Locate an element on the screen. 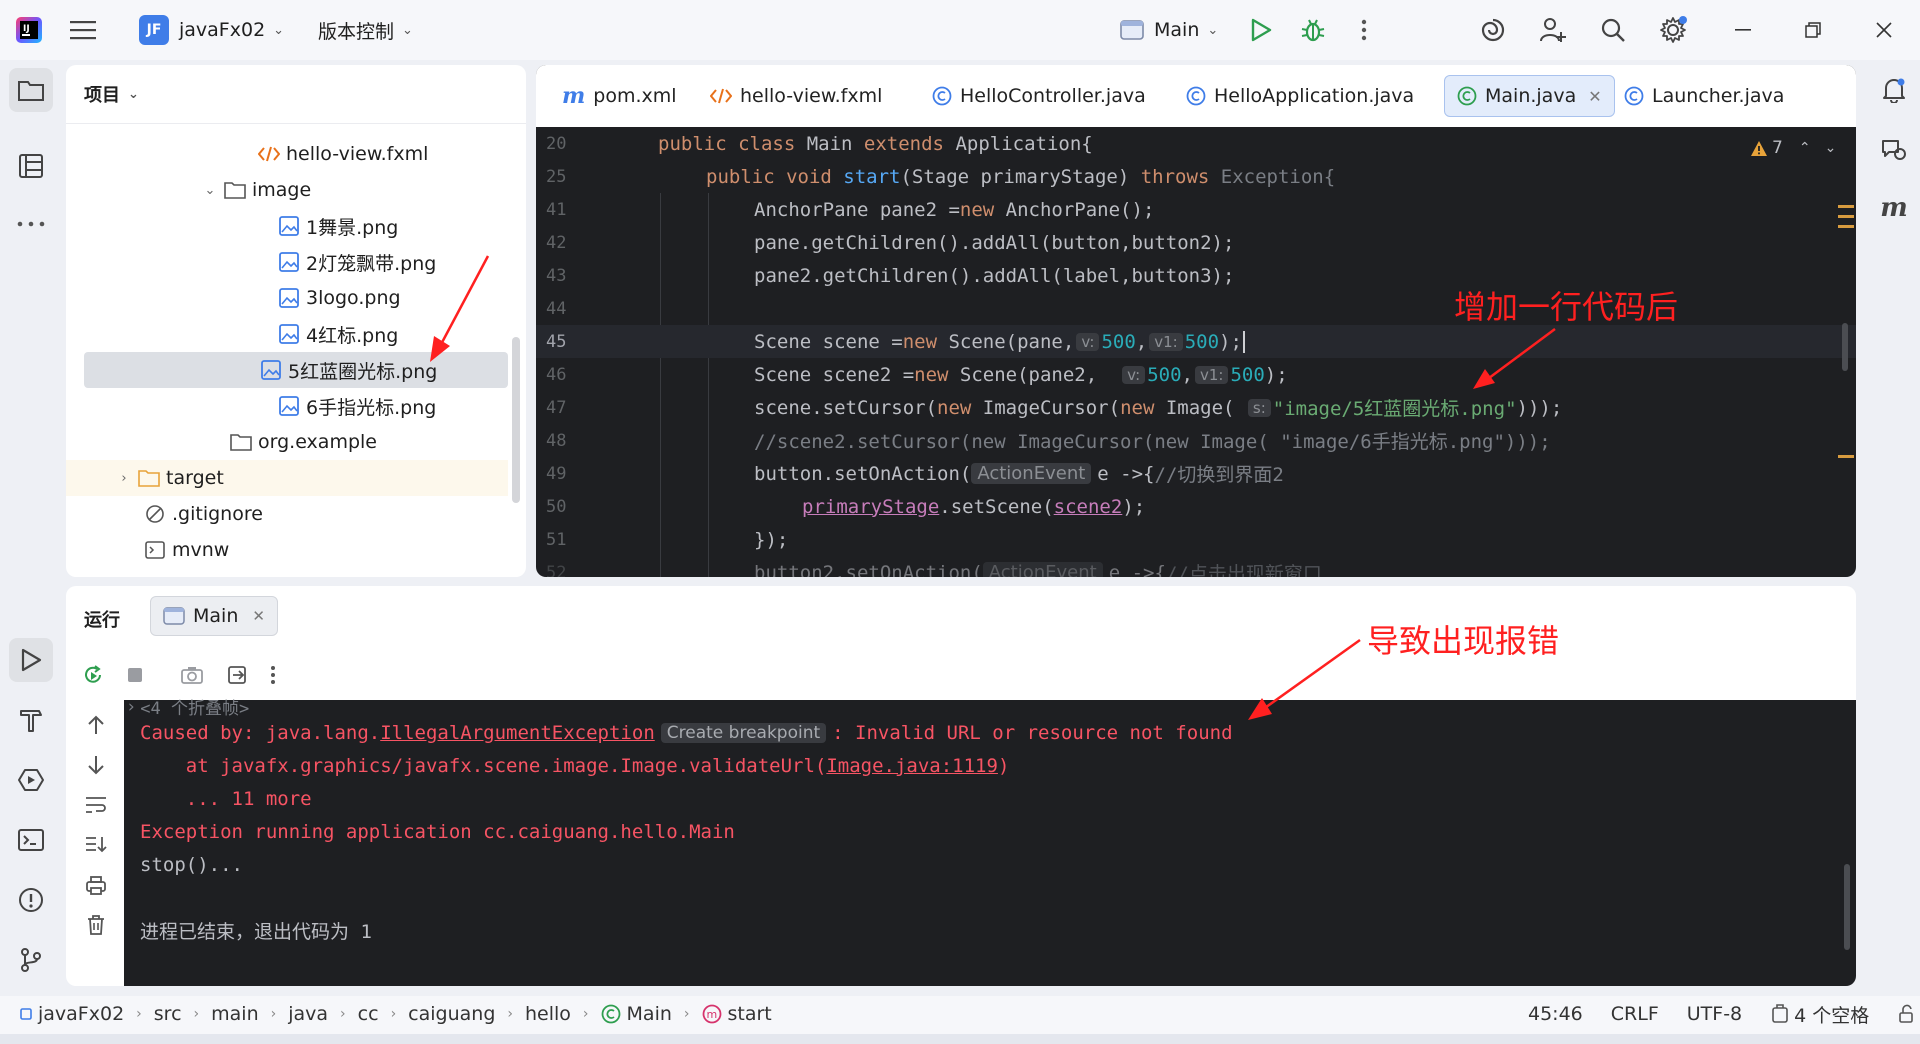  play-icon is located at coordinates (31, 660).